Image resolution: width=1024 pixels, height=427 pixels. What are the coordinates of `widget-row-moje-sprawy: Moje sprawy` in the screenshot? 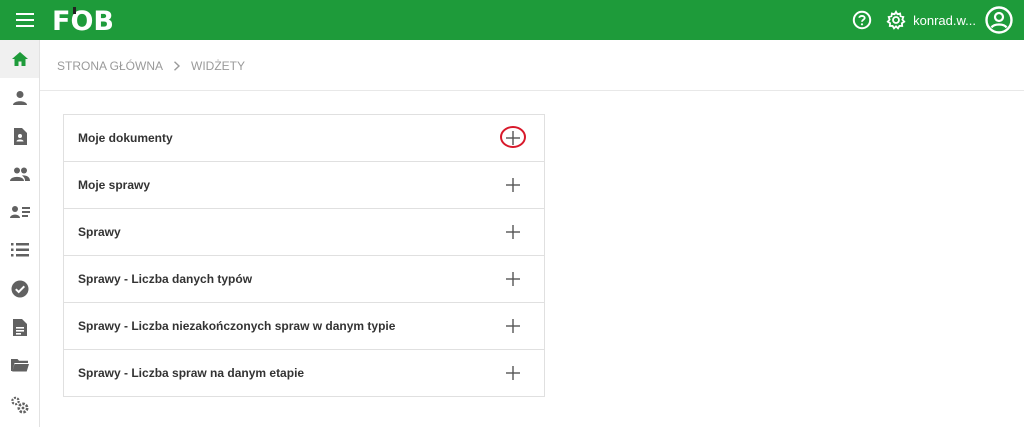 It's located at (304, 185).